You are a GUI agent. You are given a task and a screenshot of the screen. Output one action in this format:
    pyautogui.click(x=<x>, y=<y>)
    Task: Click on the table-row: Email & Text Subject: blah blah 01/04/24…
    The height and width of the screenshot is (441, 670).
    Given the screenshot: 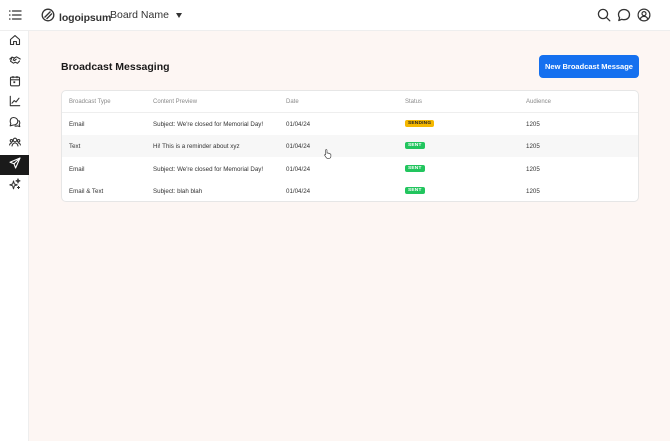 What is the action you would take?
    pyautogui.click(x=350, y=190)
    